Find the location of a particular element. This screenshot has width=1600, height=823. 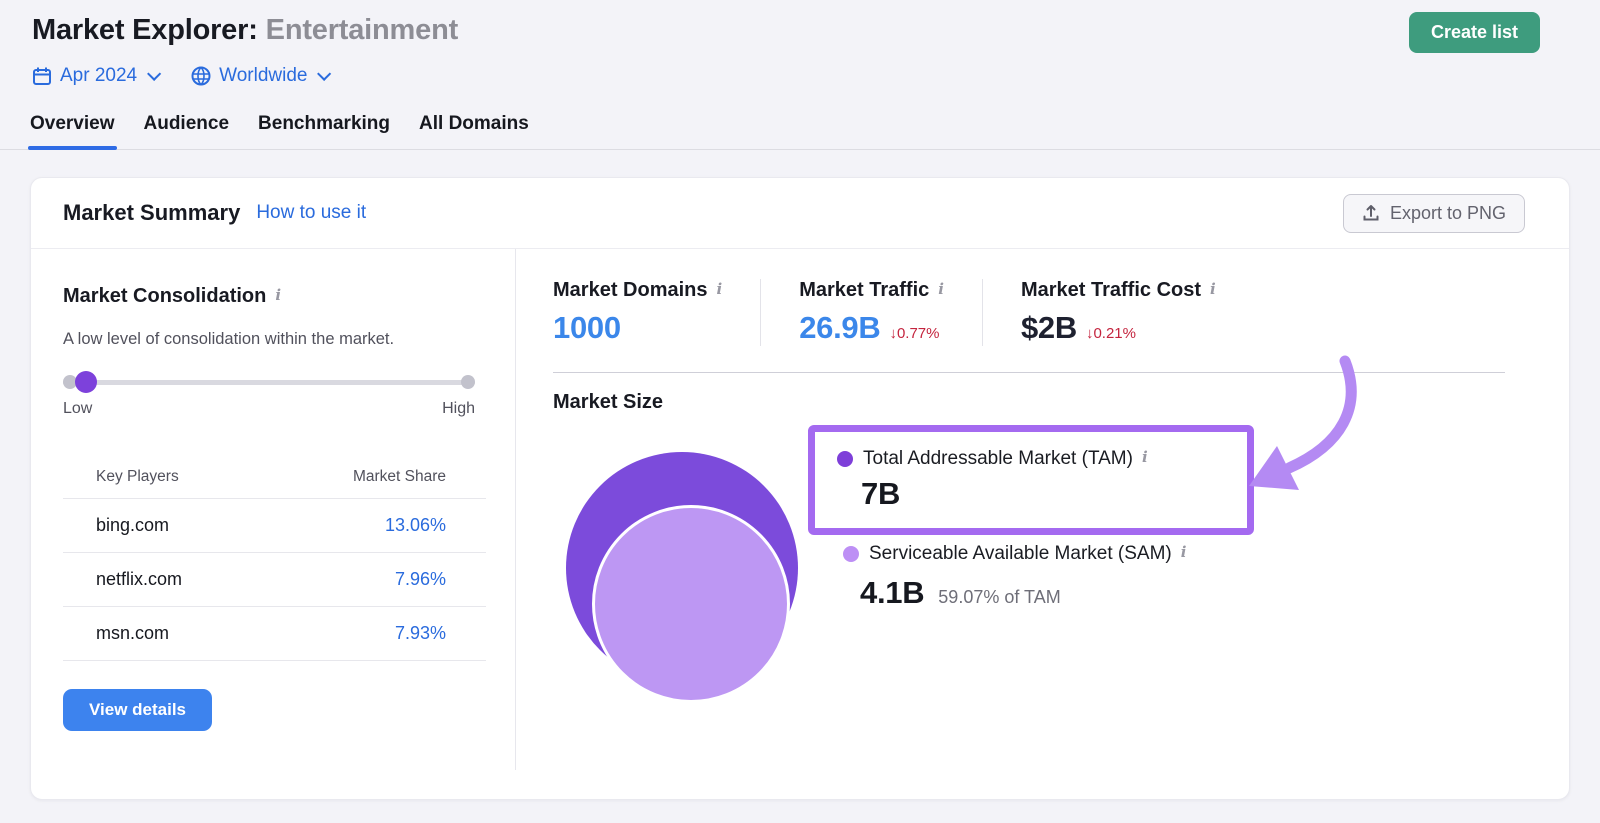

page-title: Market Explorer: Entertainment is located at coordinates (786, 30).